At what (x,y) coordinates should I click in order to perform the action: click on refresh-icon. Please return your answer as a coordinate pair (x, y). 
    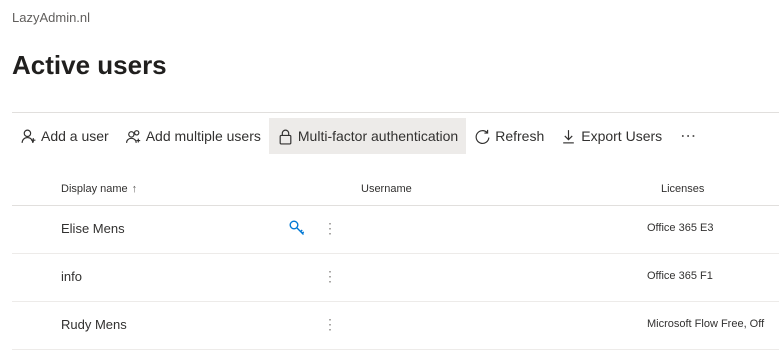
    Looking at the image, I should click on (482, 136).